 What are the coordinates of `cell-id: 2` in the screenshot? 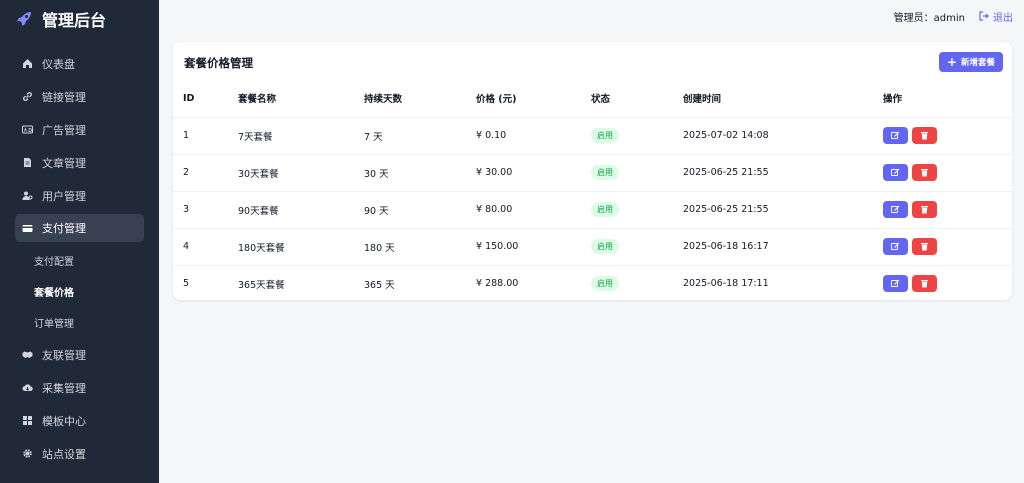 It's located at (205, 172).